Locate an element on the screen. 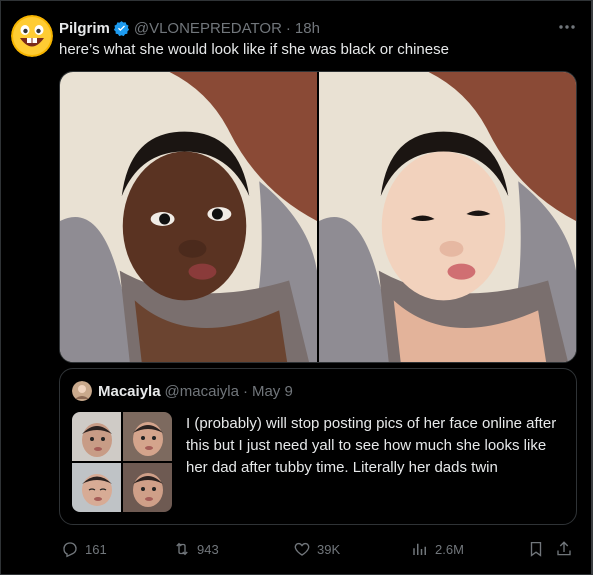 Image resolution: width=593 pixels, height=575 pixels. views-count: 2.6M is located at coordinates (449, 549).